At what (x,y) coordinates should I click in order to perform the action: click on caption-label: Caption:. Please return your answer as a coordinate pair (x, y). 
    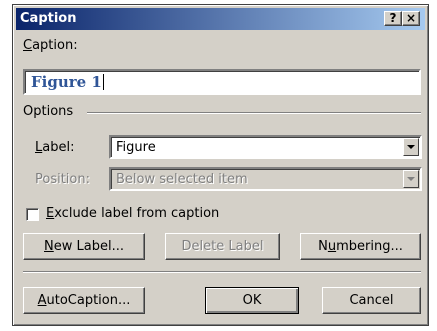
    Looking at the image, I should click on (50, 45).